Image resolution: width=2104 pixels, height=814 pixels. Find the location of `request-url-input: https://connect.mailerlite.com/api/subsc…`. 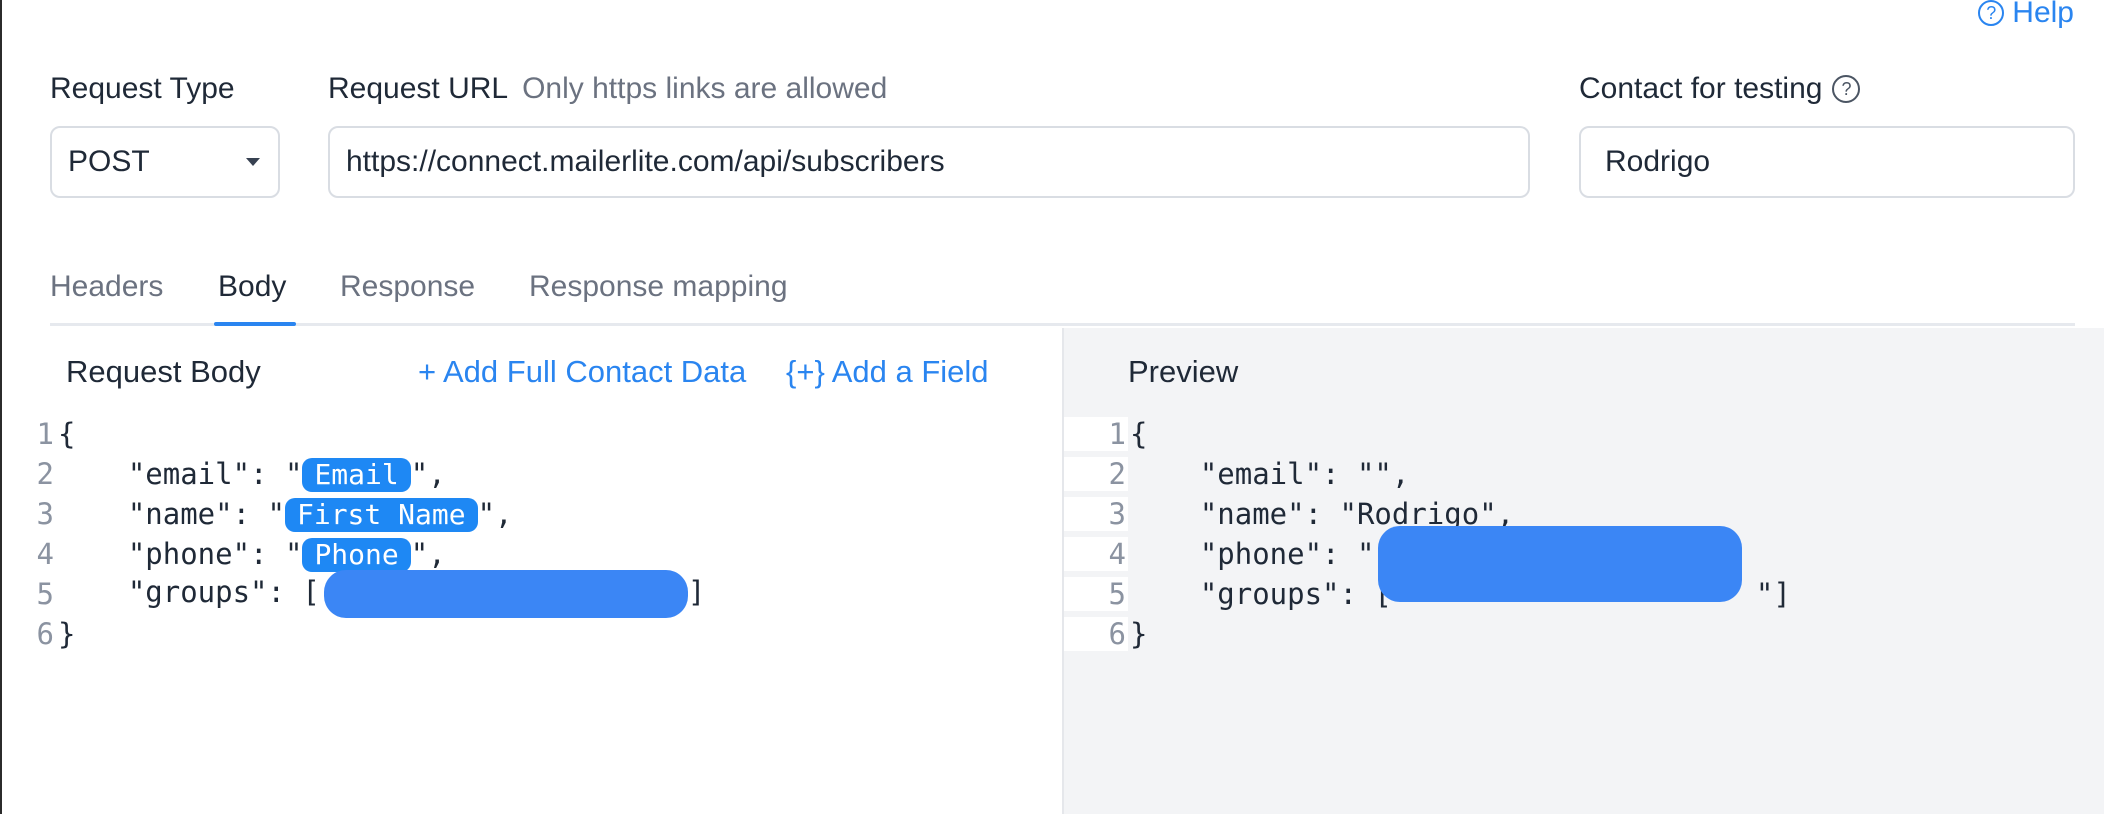

request-url-input: https://connect.mailerlite.com/api/subsc… is located at coordinates (929, 162).